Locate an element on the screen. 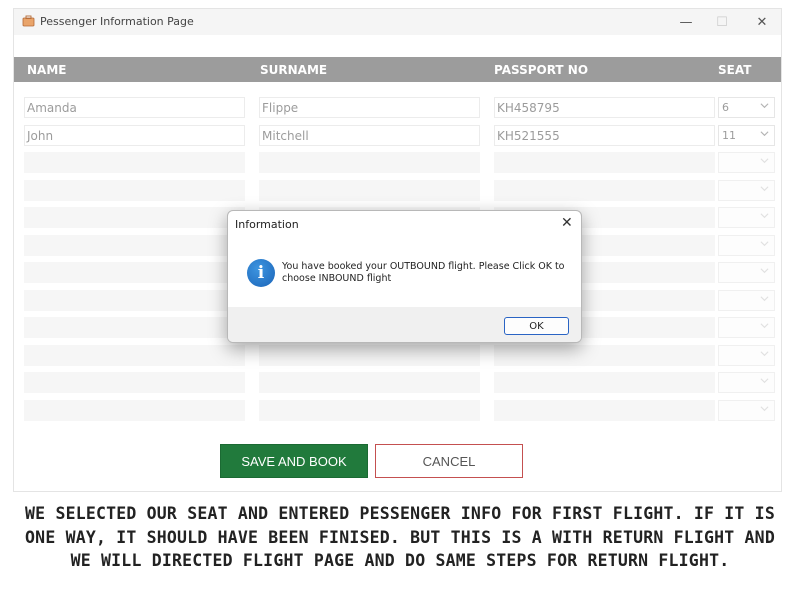 Image resolution: width=800 pixels, height=600 pixels. seat-value: 6 is located at coordinates (725, 107).